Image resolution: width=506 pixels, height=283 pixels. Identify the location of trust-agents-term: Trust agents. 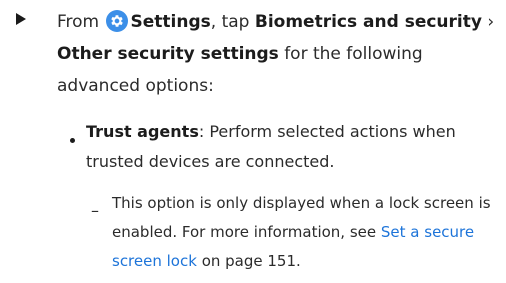
(142, 131).